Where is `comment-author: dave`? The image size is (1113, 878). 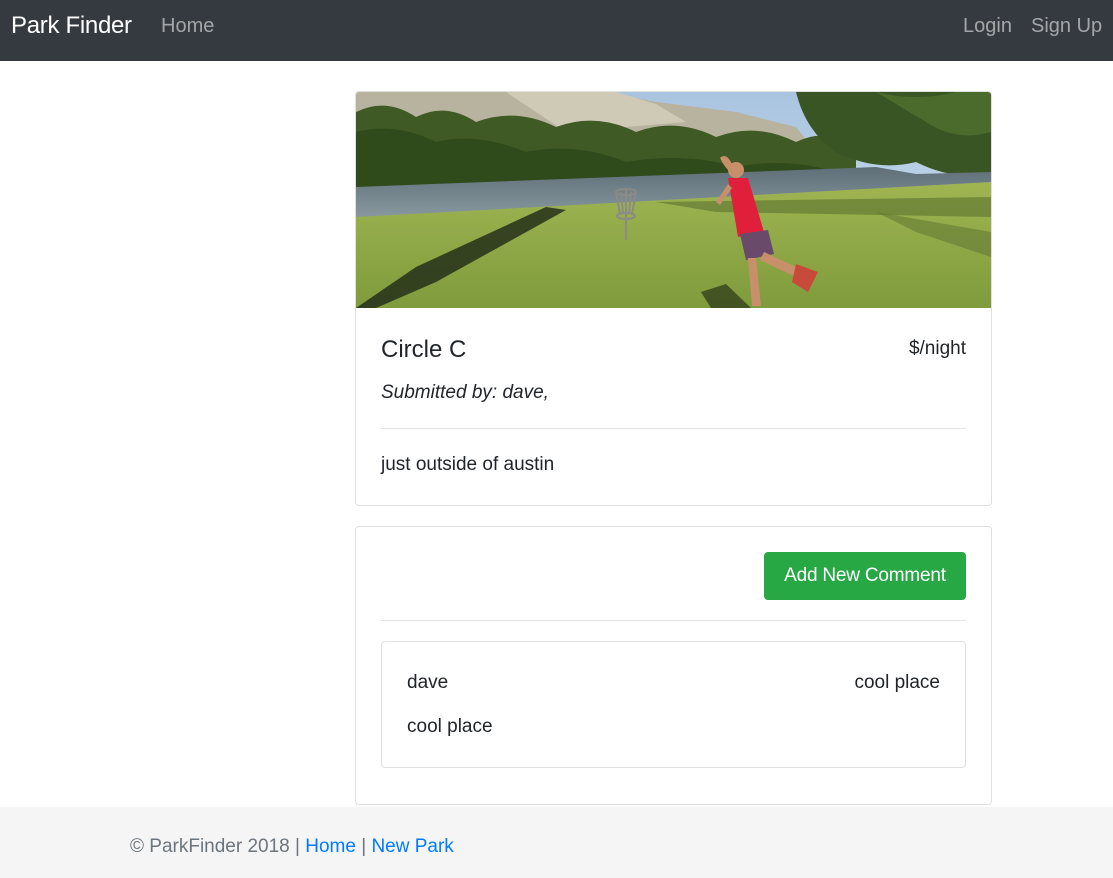 comment-author: dave is located at coordinates (428, 682).